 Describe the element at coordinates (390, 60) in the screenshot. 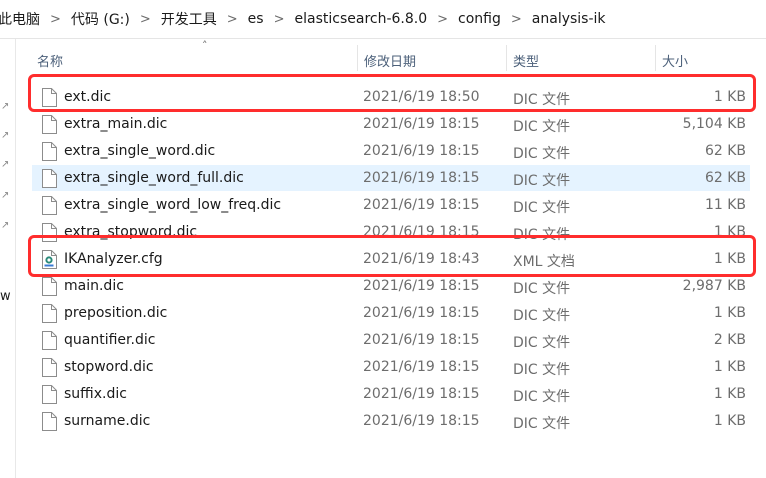

I see `column-header-modified: 修改日期` at that location.